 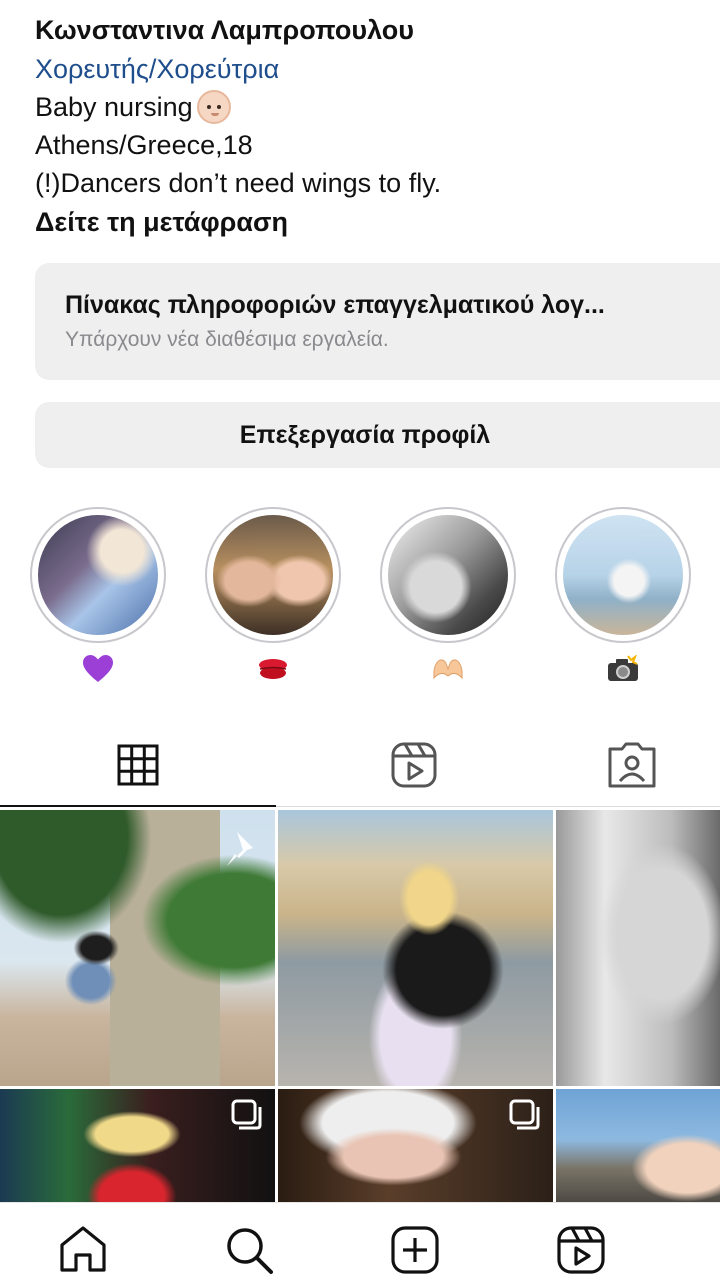 I want to click on tab-grid, so click(x=138, y=765).